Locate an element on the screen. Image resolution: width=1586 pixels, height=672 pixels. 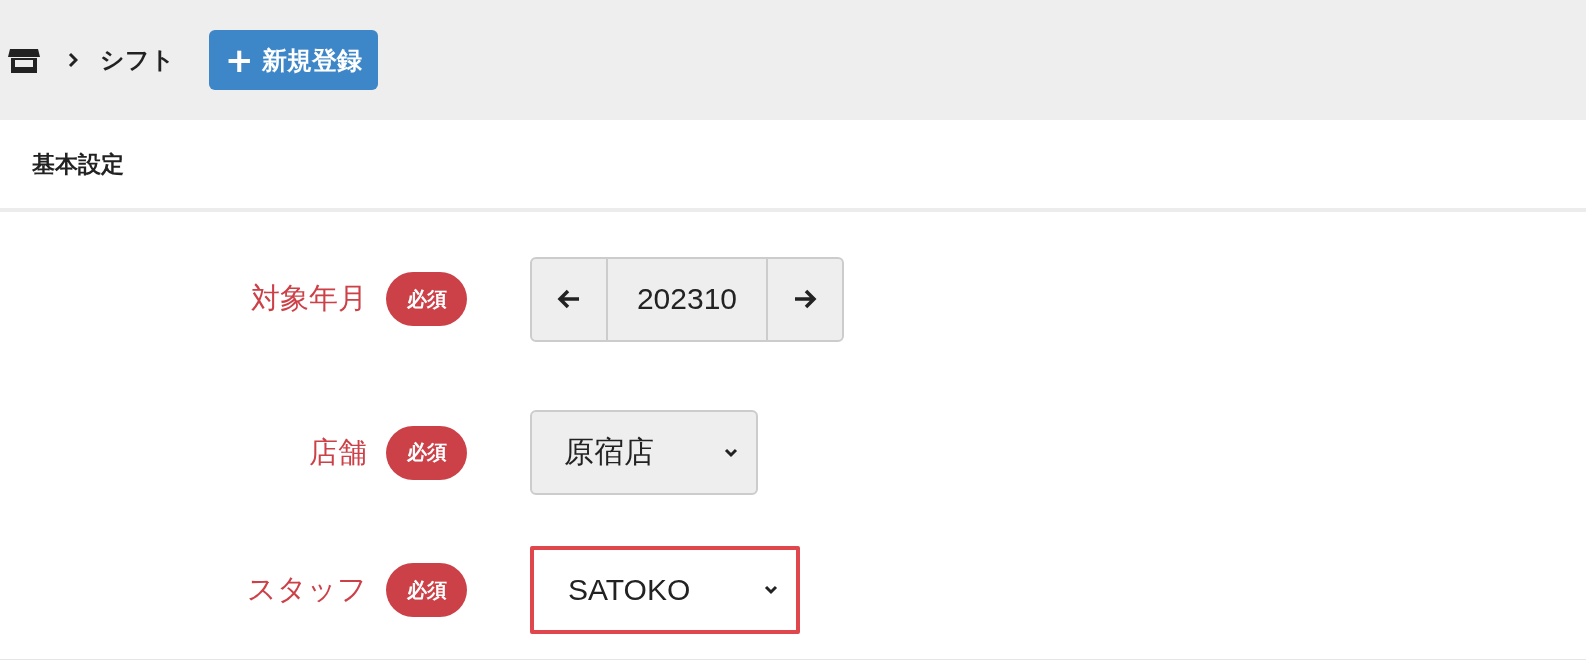
section-title: 基本設定 is located at coordinates (78, 164).